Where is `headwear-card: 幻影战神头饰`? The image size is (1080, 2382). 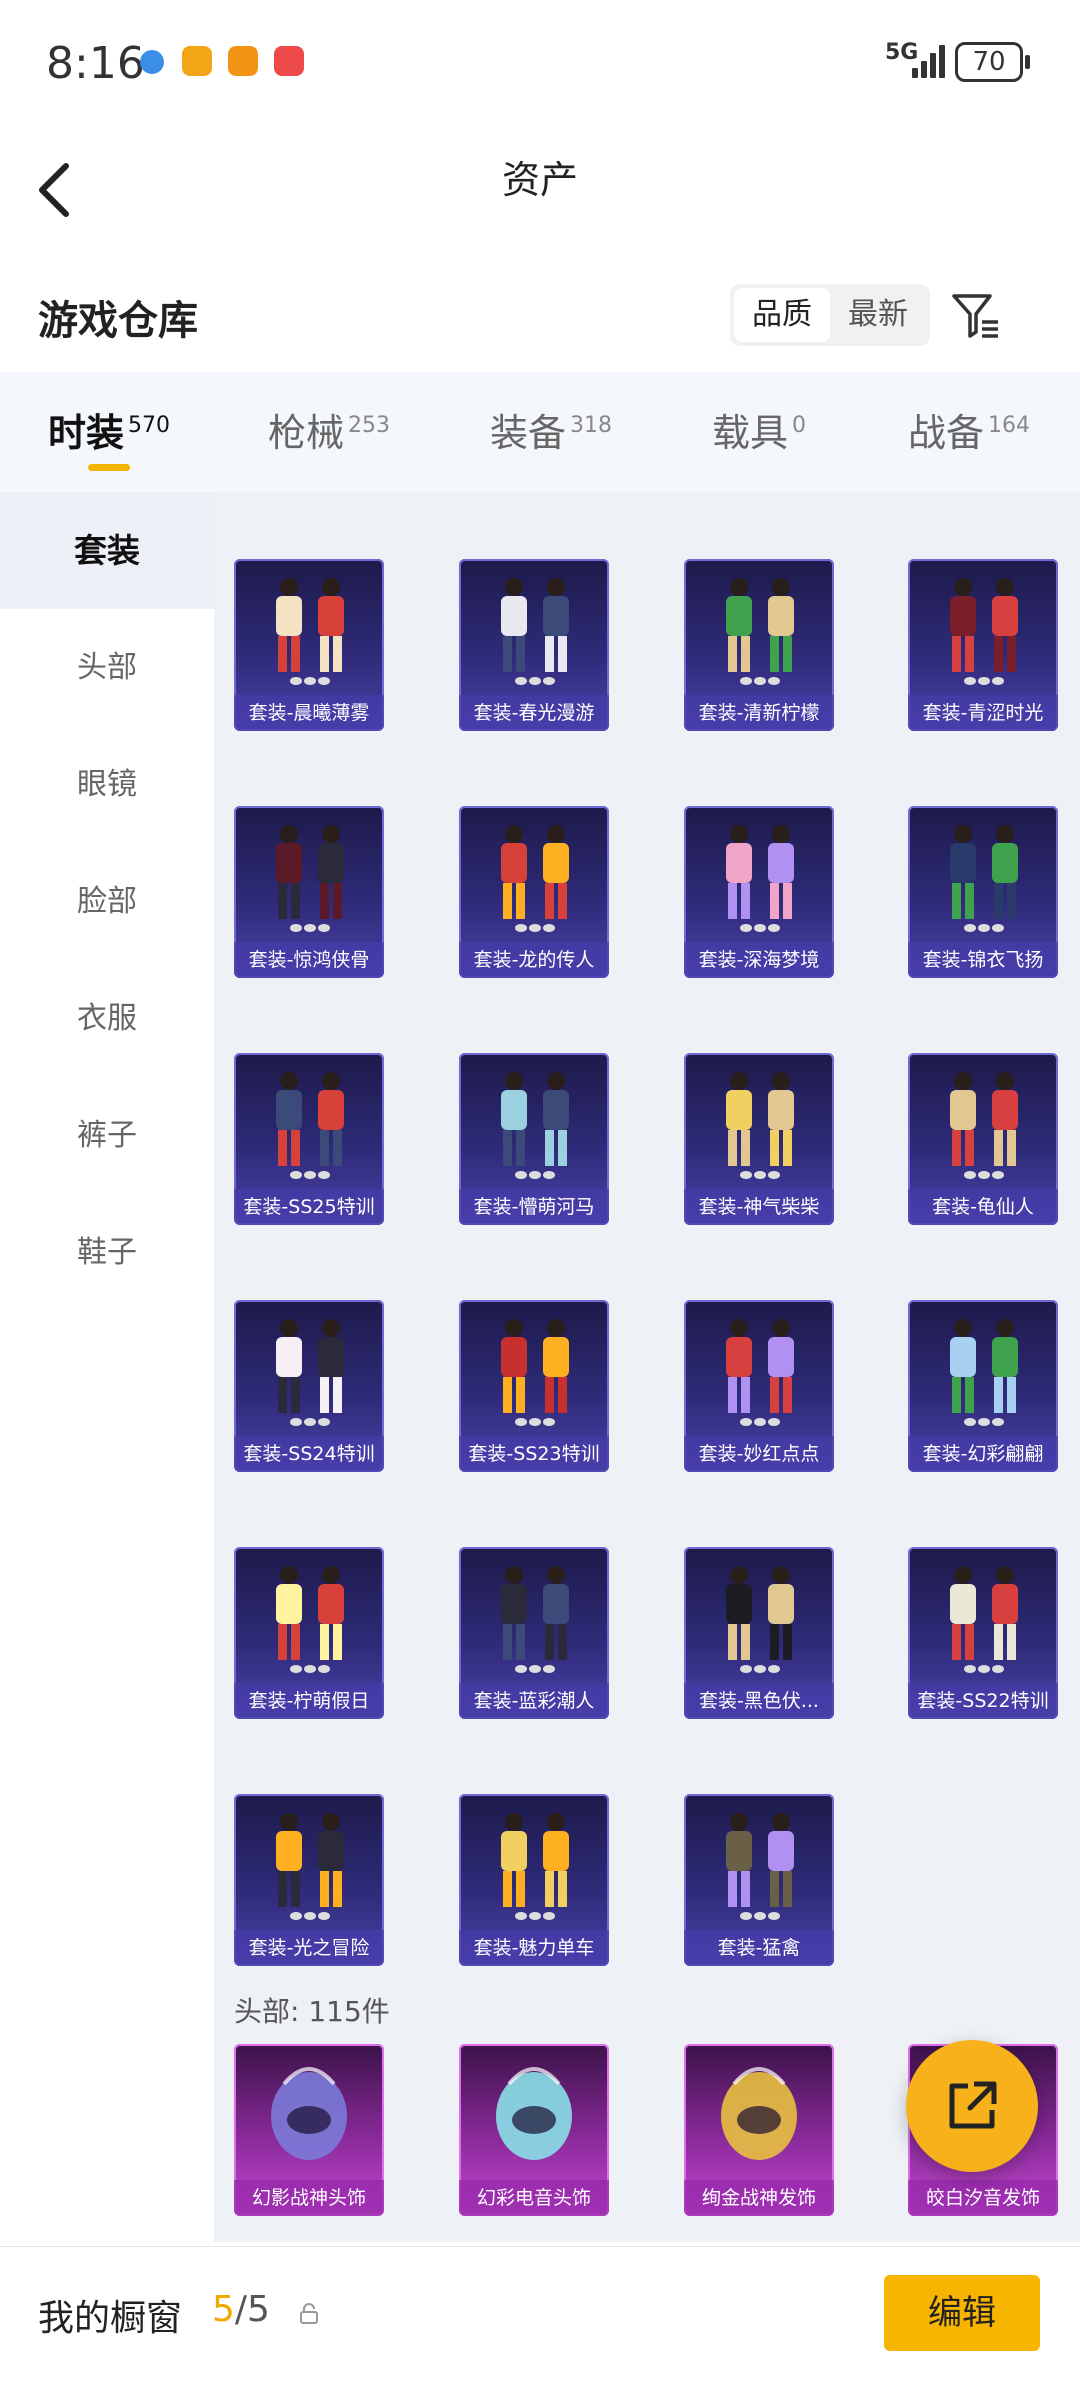 headwear-card: 幻影战神头饰 is located at coordinates (309, 2130).